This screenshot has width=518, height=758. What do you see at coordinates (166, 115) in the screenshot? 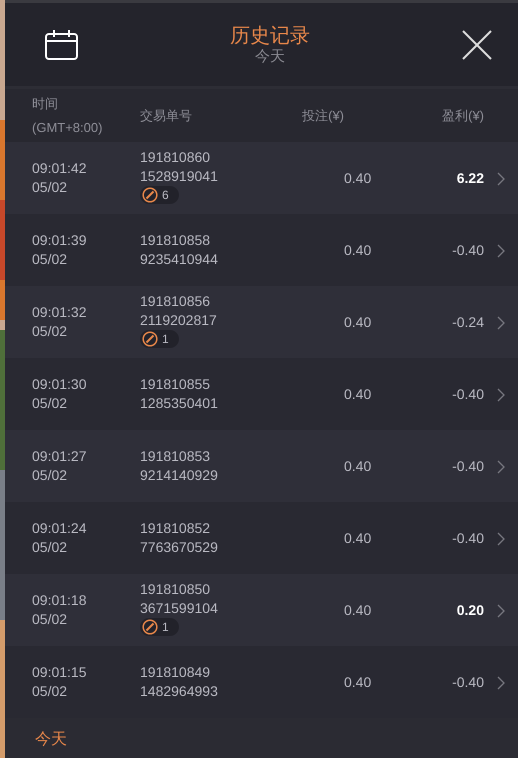
I see `column-header: 交易单号` at bounding box center [166, 115].